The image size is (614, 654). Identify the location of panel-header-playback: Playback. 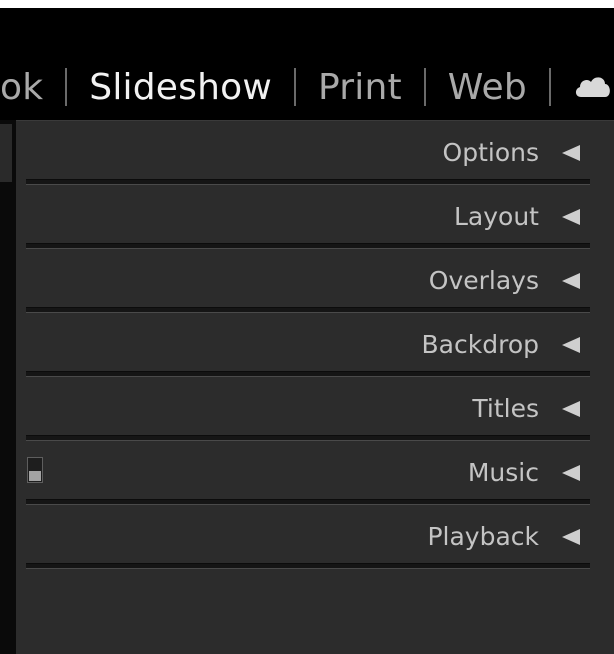
(315, 537).